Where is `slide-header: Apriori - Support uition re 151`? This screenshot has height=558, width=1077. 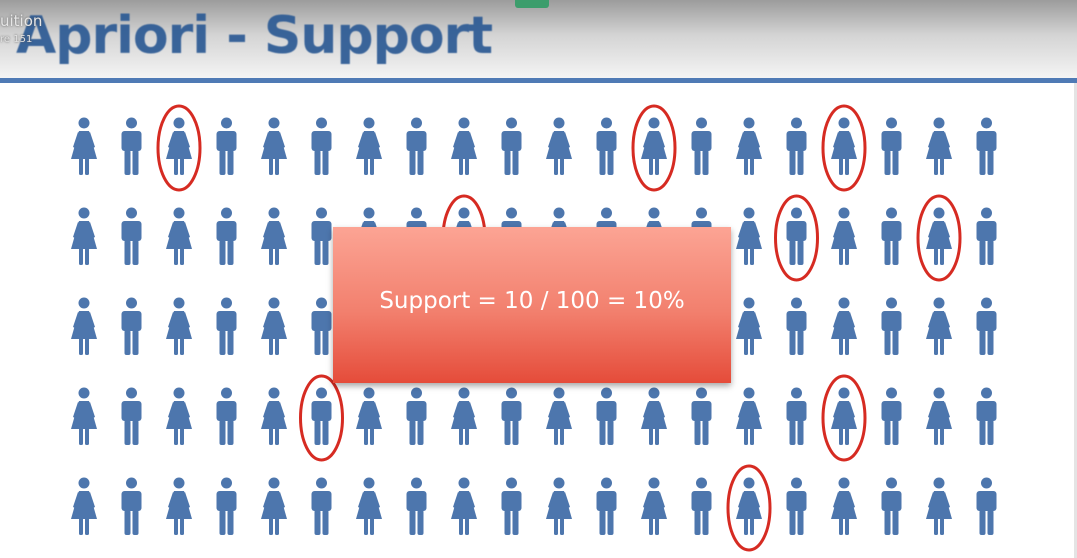 slide-header: Apriori - Support uition re 151 is located at coordinates (538, 39).